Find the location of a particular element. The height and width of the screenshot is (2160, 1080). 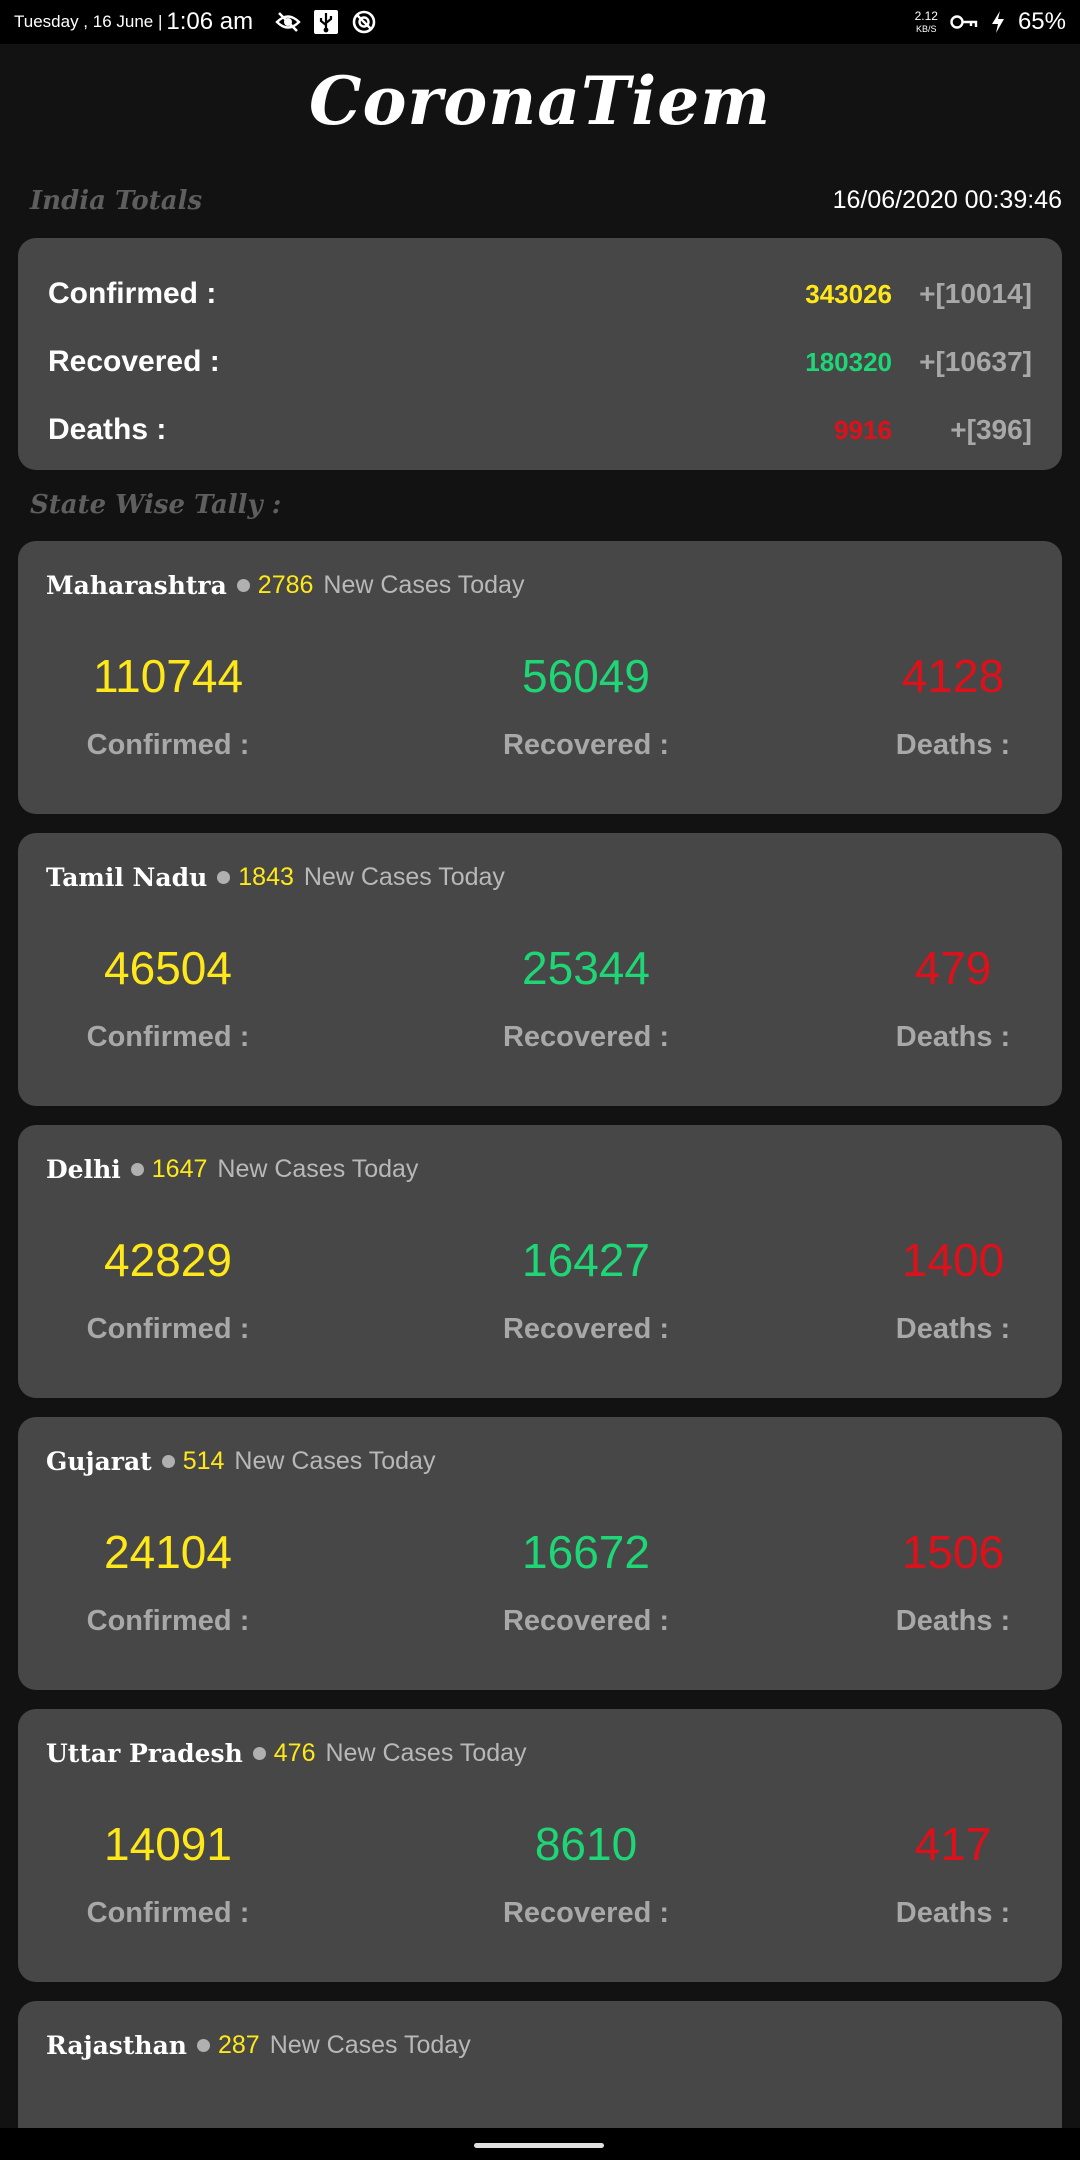

totals-deaths-value: 9916 is located at coordinates (863, 429).